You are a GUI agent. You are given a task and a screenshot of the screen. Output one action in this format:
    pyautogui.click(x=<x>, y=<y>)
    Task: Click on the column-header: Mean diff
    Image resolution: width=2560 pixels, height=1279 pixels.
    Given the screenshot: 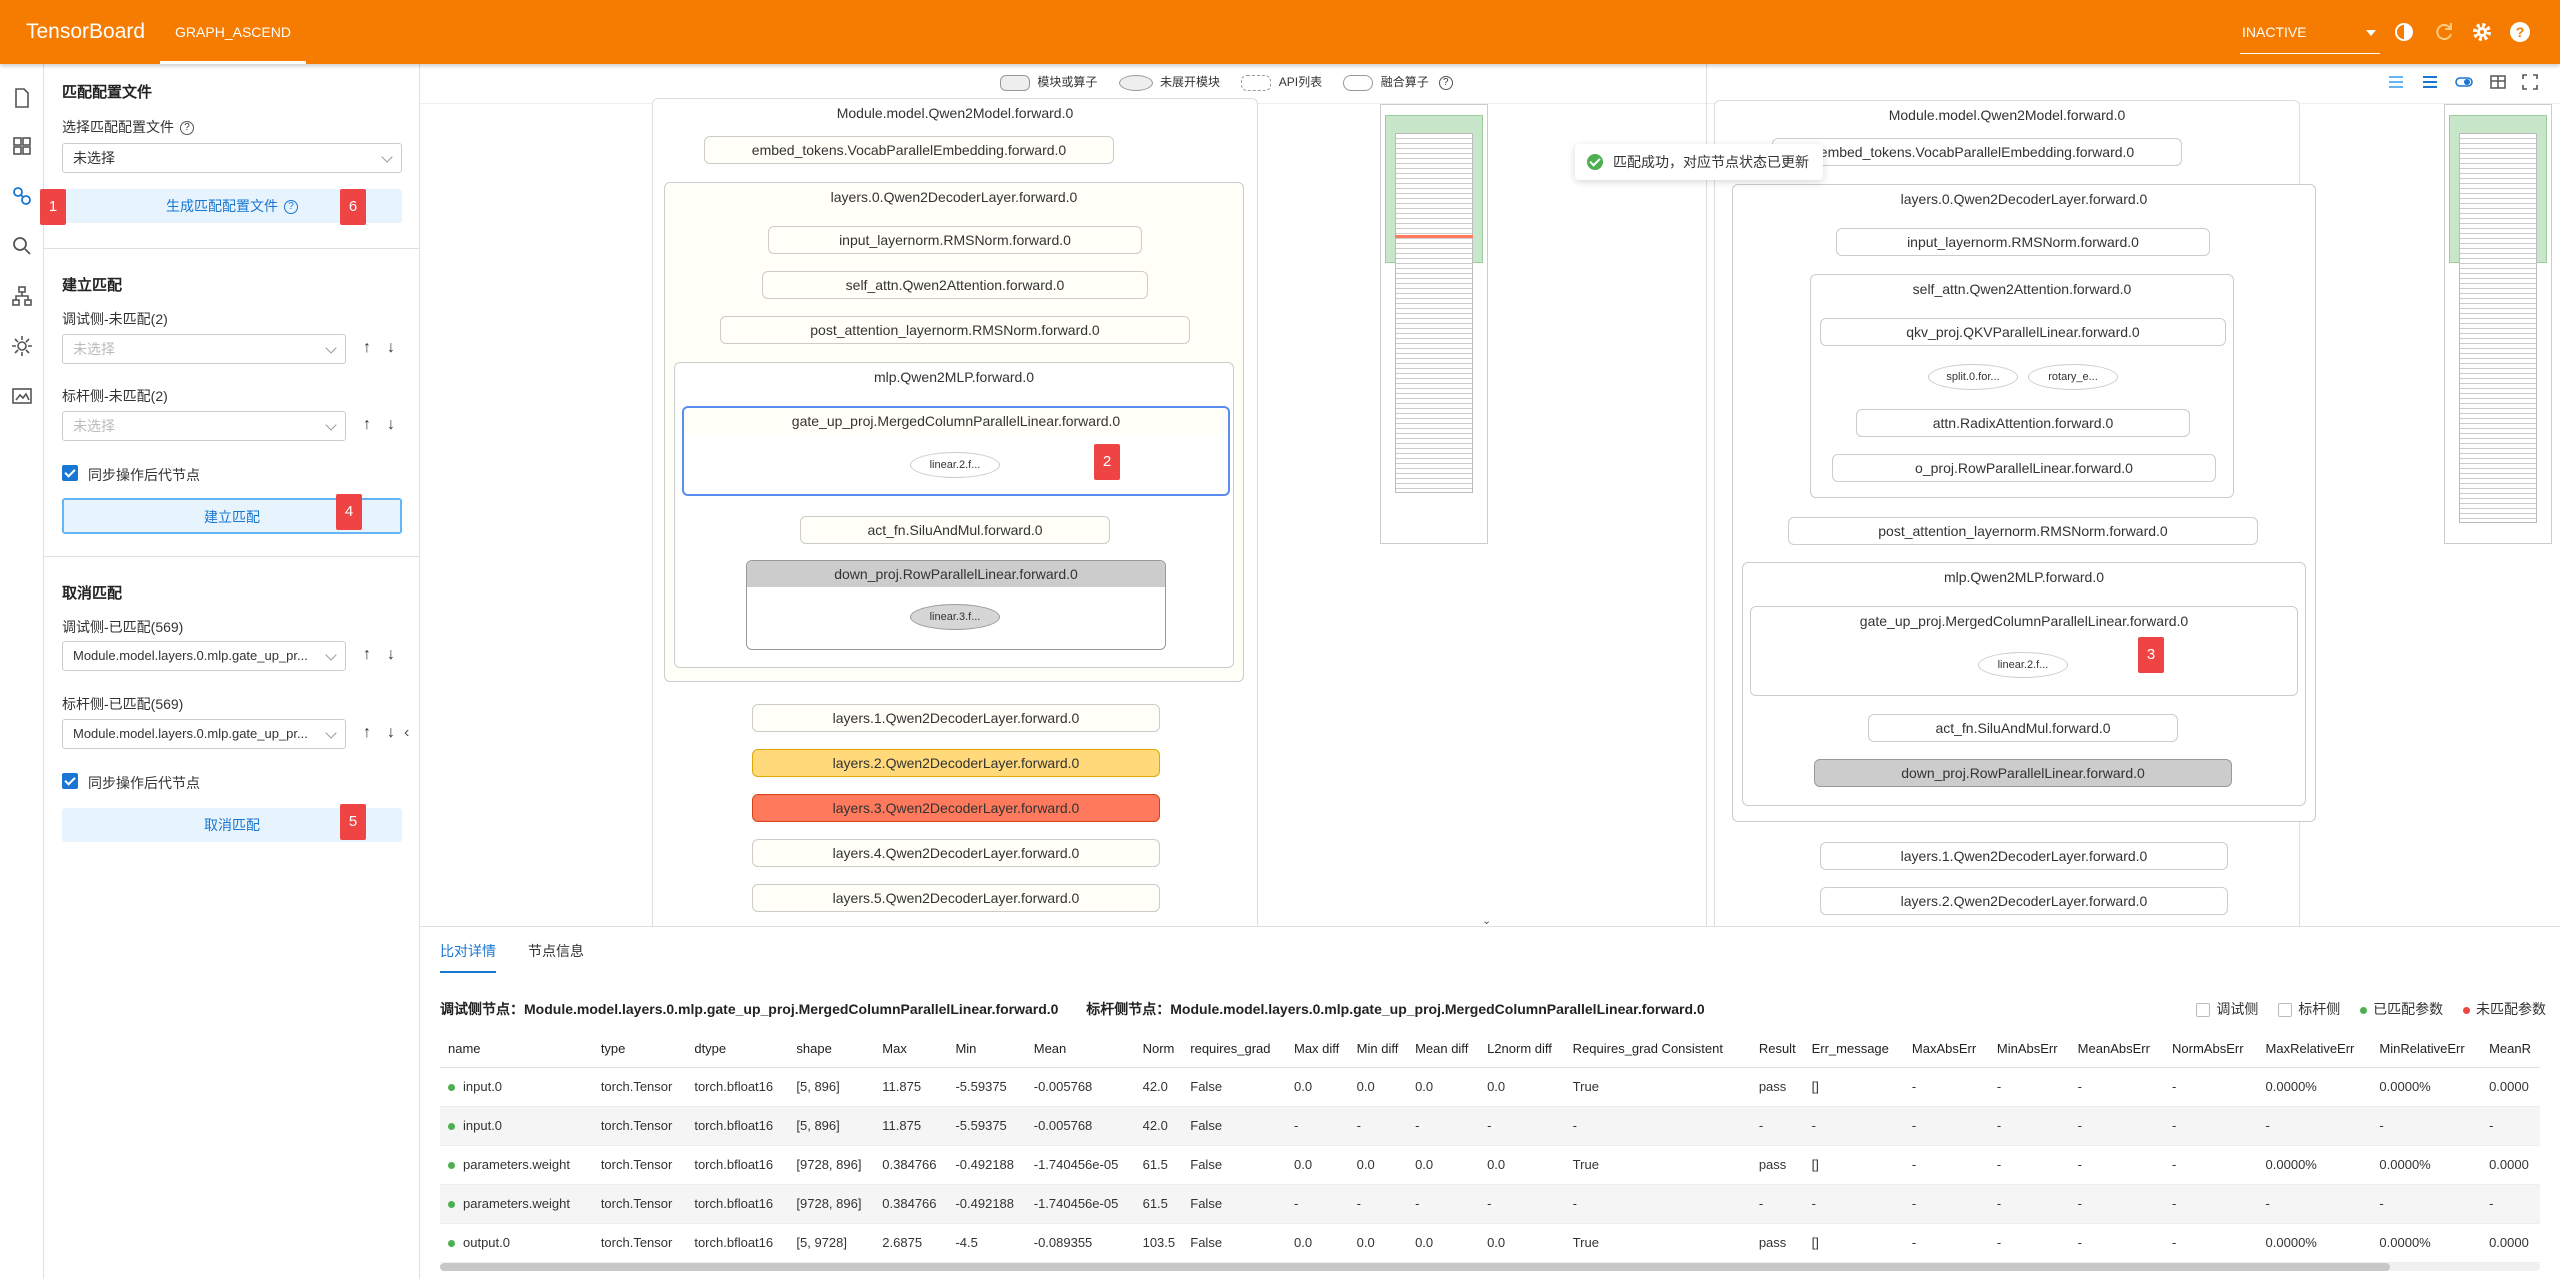 What is the action you would take?
    pyautogui.click(x=1443, y=1049)
    